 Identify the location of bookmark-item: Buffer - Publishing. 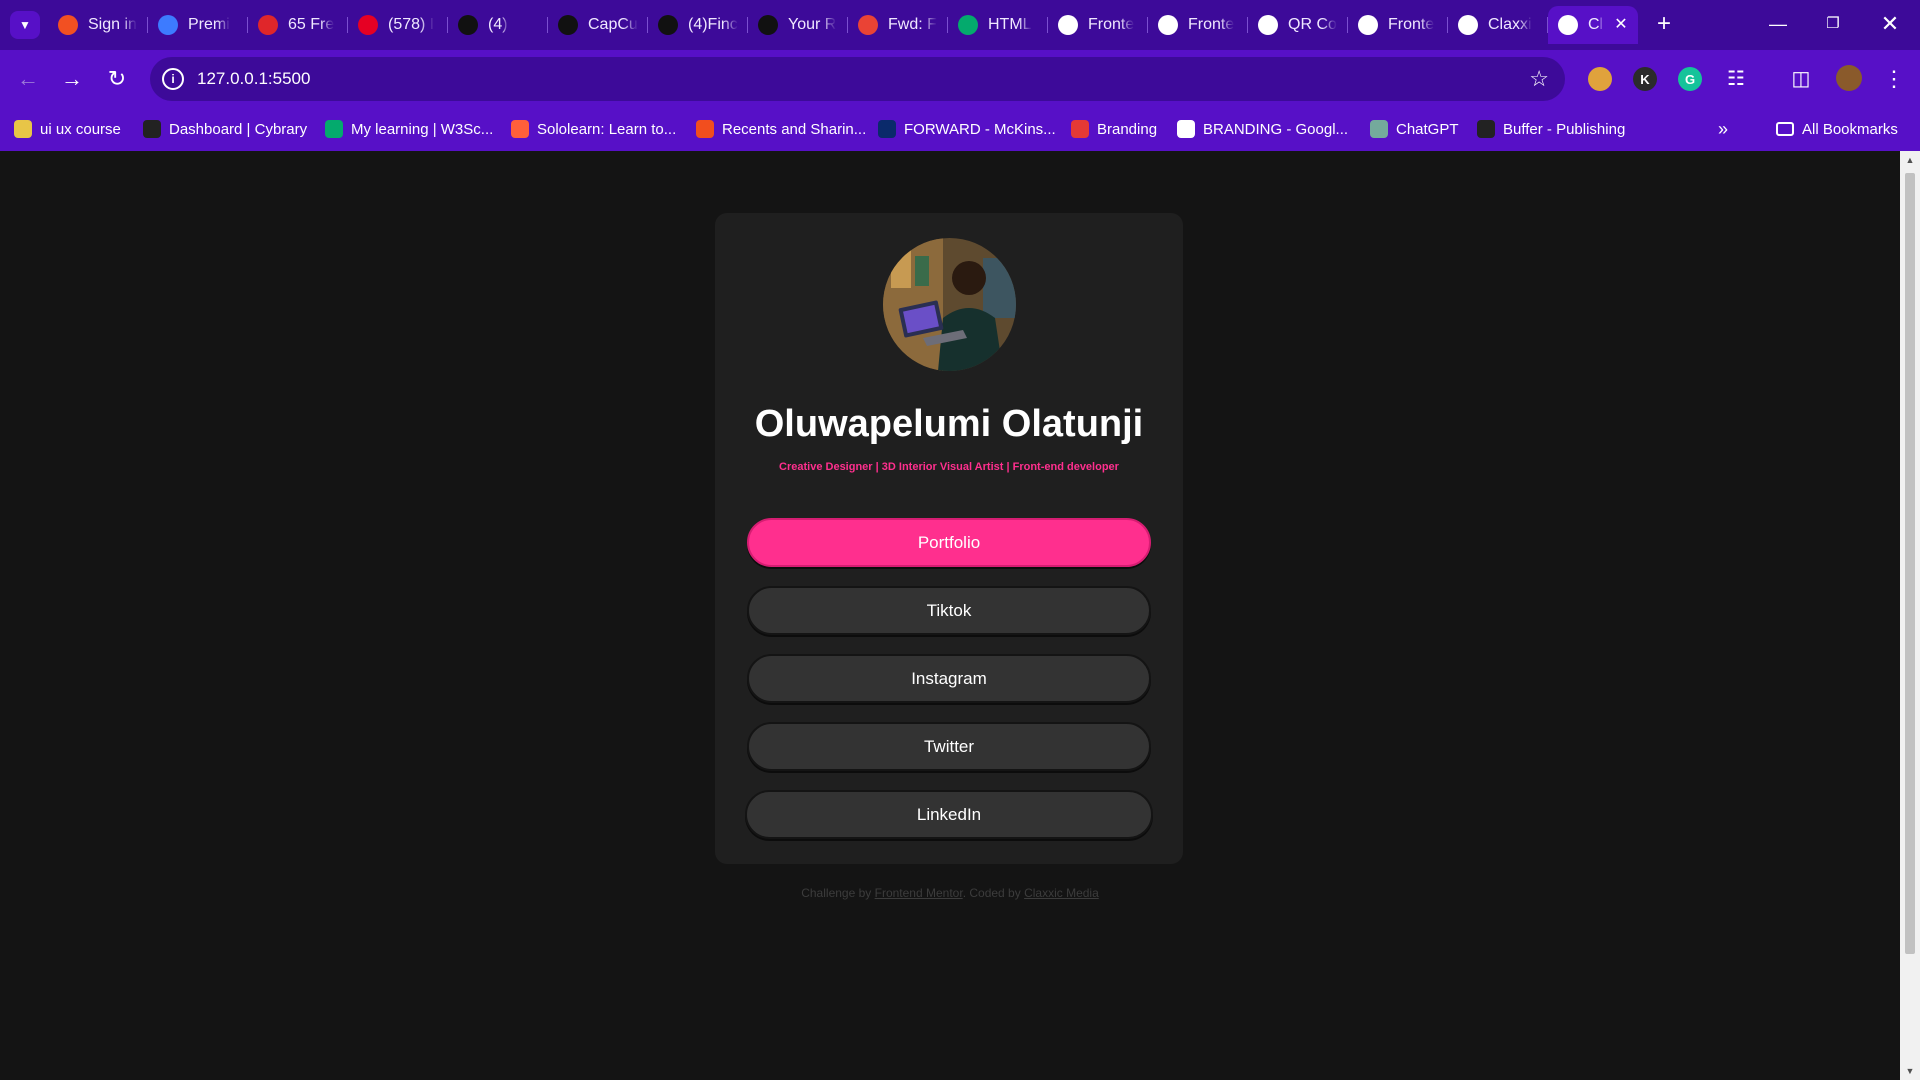
(1551, 129).